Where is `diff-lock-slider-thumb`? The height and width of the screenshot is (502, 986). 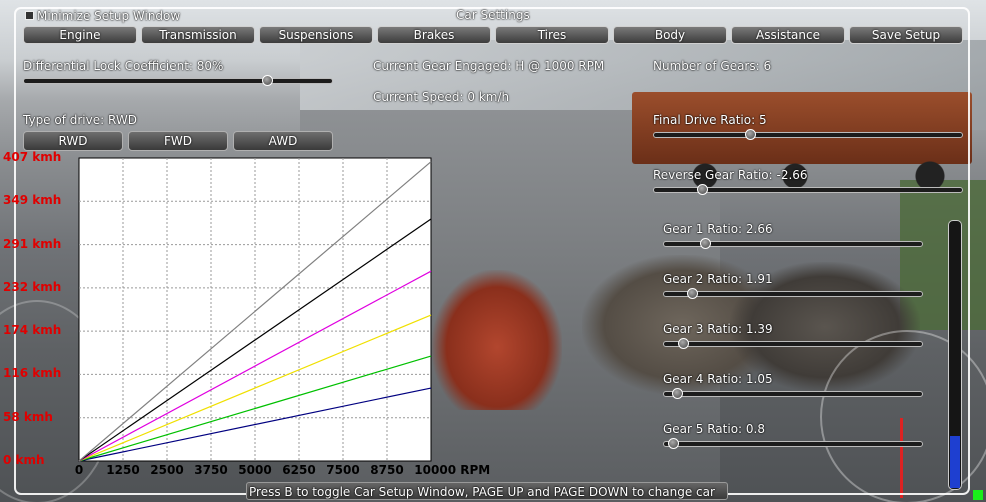 diff-lock-slider-thumb is located at coordinates (267, 80).